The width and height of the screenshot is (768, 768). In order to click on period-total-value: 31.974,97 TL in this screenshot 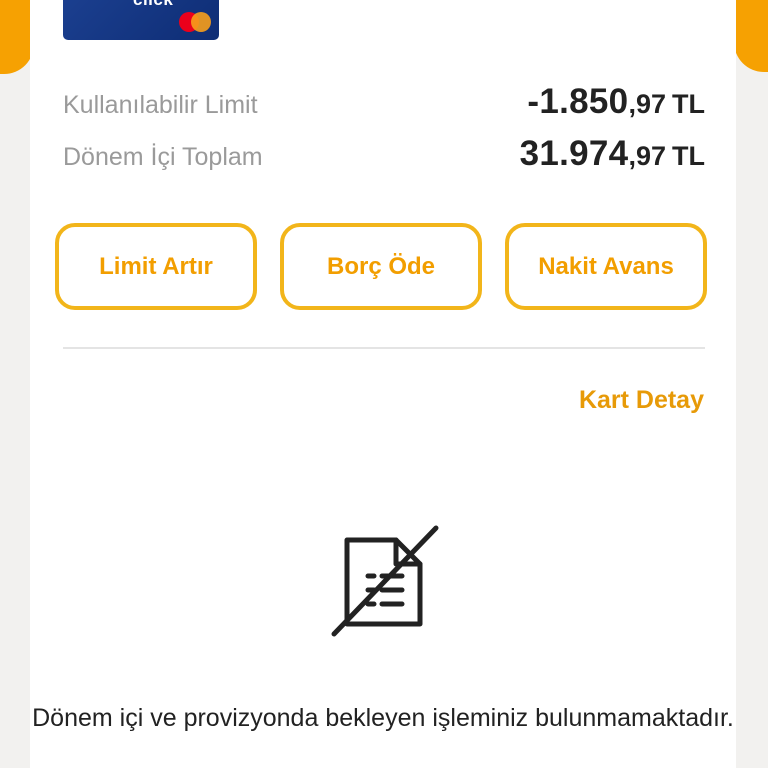, I will do `click(612, 153)`.